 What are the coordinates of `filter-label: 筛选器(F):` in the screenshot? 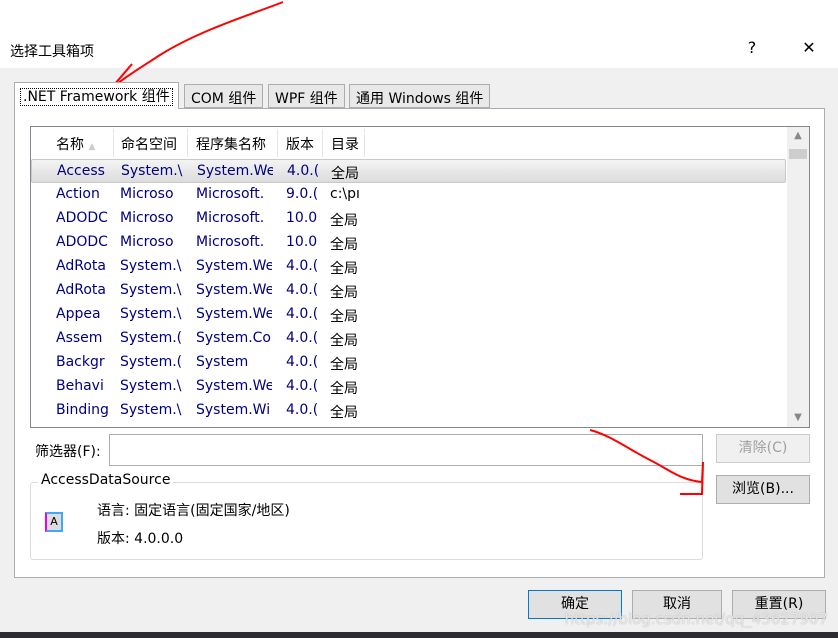 It's located at (68, 452).